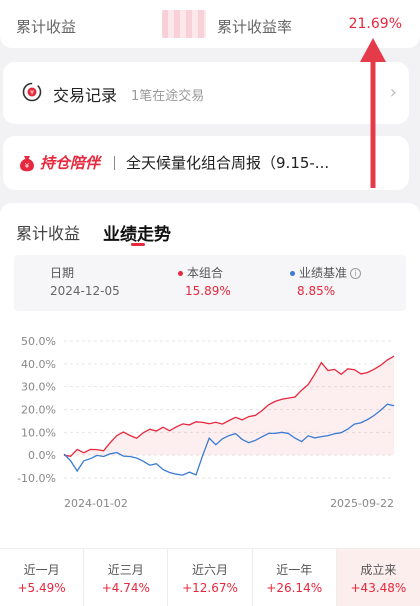  I want to click on masked-value, so click(184, 24).